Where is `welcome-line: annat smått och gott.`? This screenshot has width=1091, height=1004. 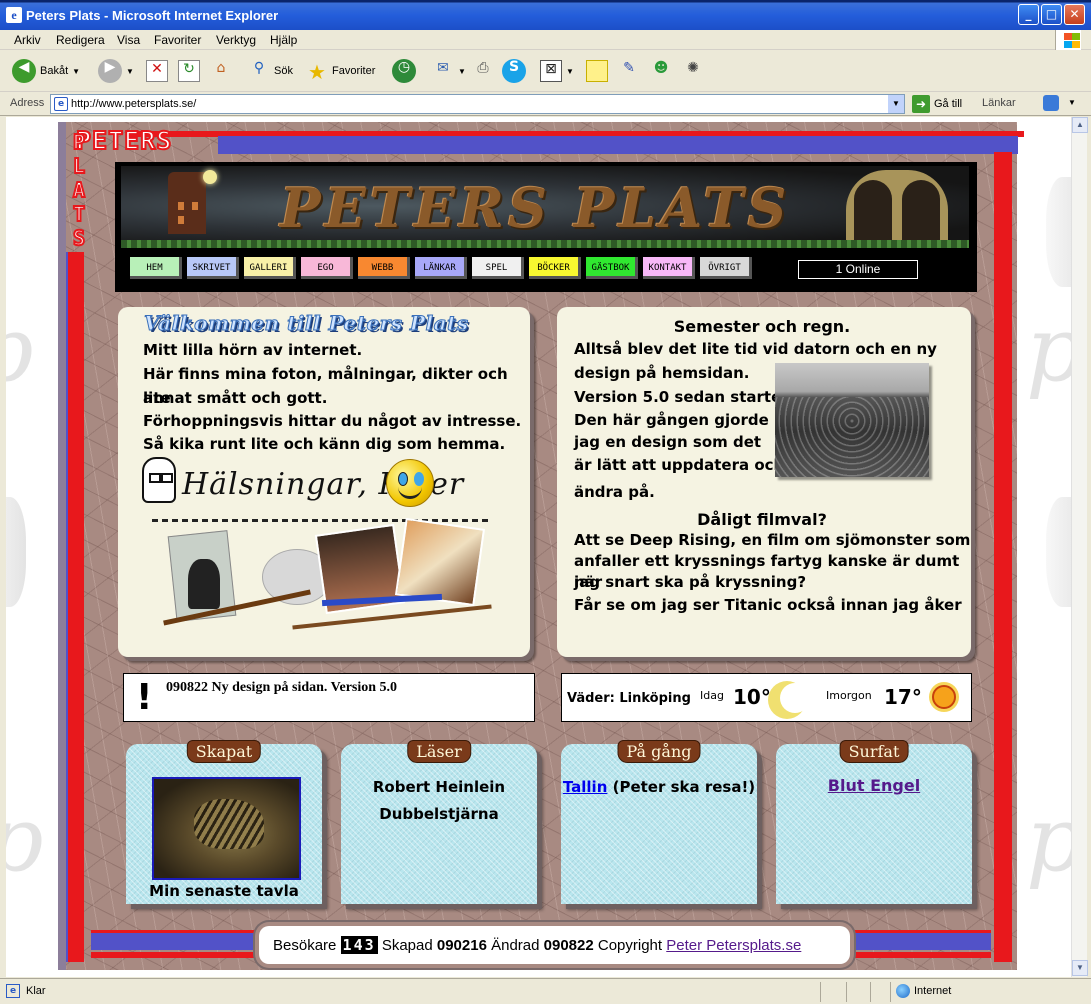
welcome-line: annat smått och gott. is located at coordinates (235, 398).